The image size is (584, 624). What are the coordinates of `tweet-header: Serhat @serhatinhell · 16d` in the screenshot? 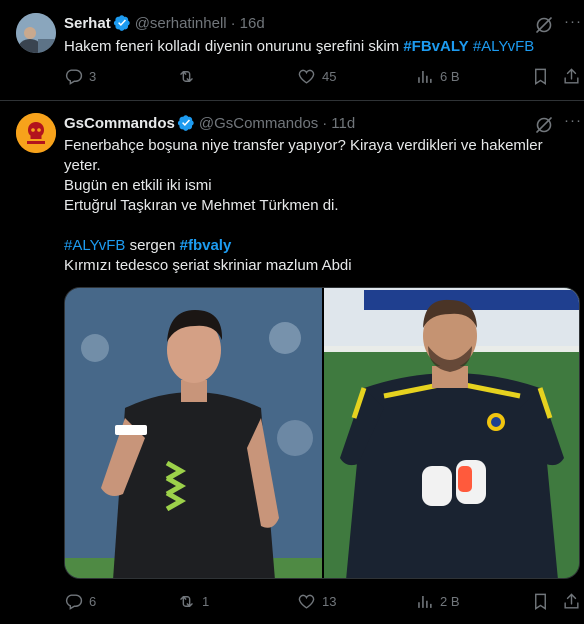 It's located at (164, 23).